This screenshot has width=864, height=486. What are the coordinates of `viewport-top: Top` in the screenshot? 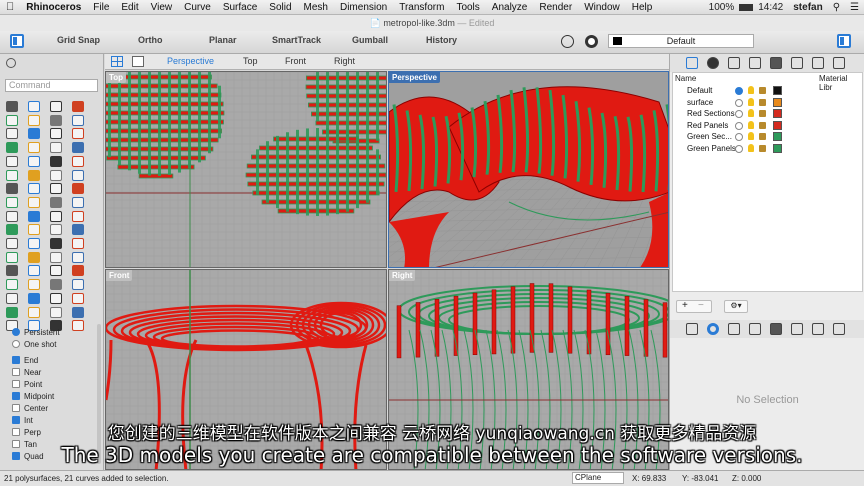 It's located at (246, 169).